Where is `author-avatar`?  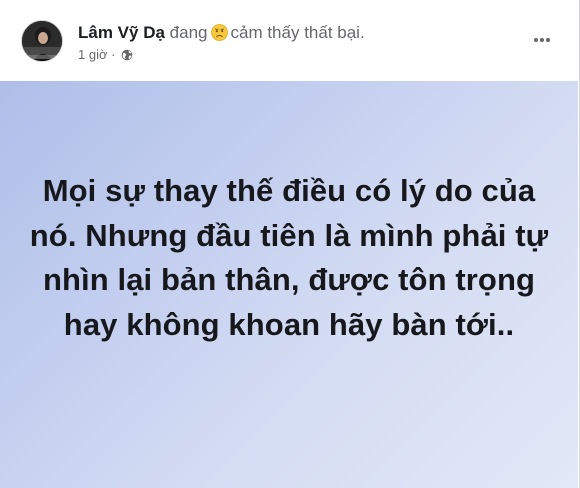
author-avatar is located at coordinates (42, 41).